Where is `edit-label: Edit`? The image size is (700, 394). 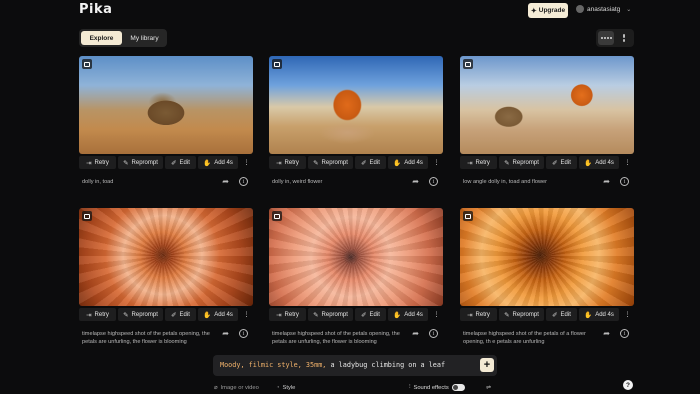
edit-label: Edit is located at coordinates (374, 314).